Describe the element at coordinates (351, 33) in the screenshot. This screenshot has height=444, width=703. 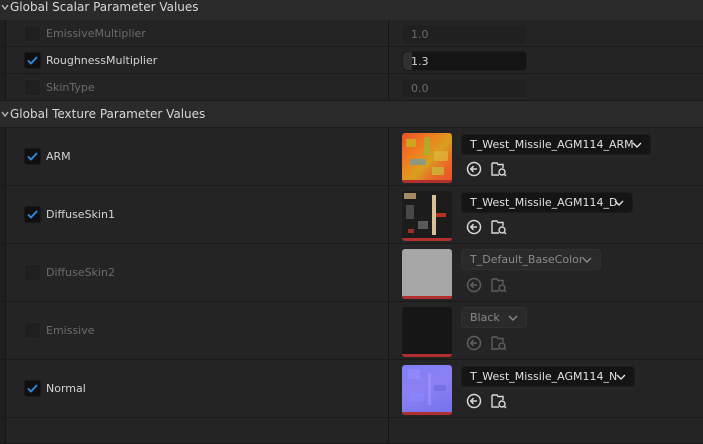
I see `scalar-row-emissive-multiplier: EmissiveMultiplier 1.0` at that location.